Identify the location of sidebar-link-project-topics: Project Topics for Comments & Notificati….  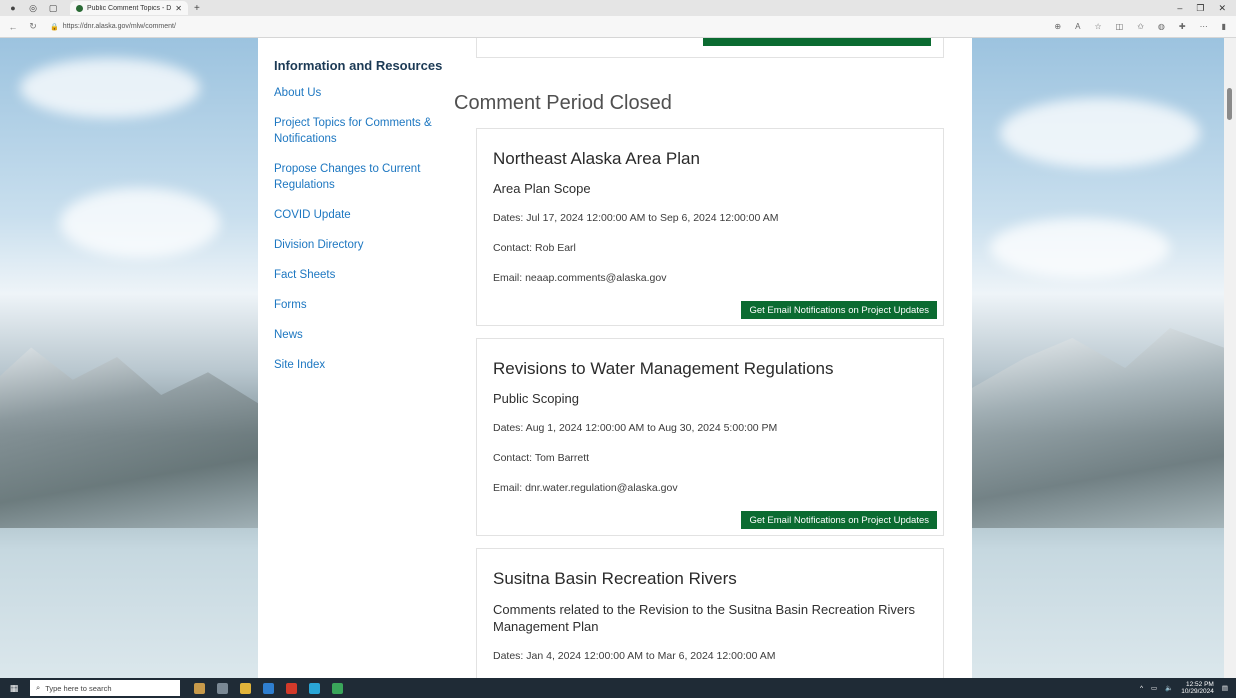
(359, 131).